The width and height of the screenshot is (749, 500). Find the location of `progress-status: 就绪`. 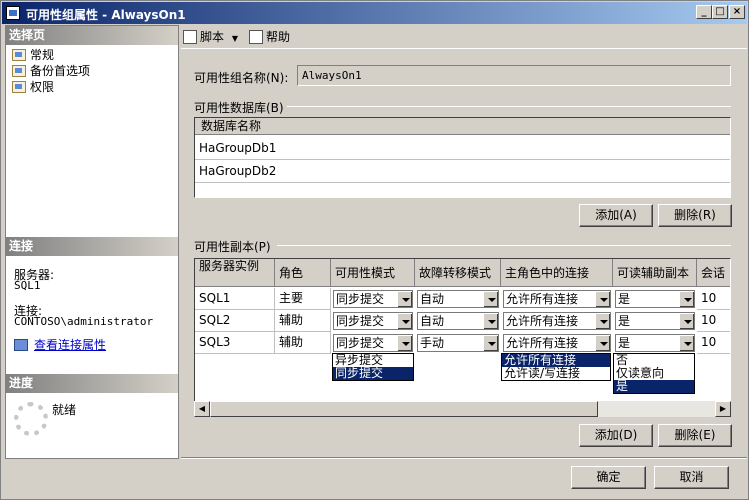

progress-status: 就绪 is located at coordinates (64, 410).